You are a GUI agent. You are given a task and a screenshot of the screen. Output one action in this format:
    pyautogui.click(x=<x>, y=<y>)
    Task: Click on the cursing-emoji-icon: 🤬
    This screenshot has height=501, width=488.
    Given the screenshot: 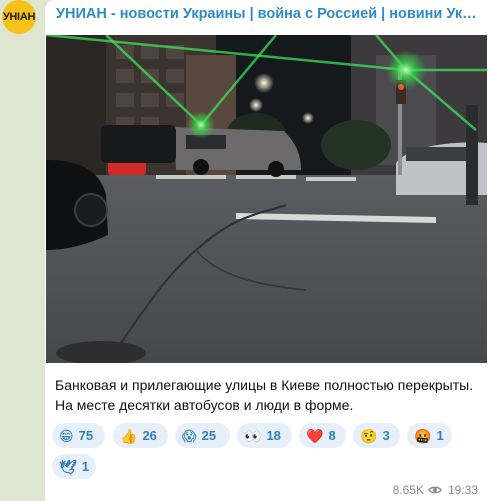 What is the action you would take?
    pyautogui.click(x=423, y=435)
    